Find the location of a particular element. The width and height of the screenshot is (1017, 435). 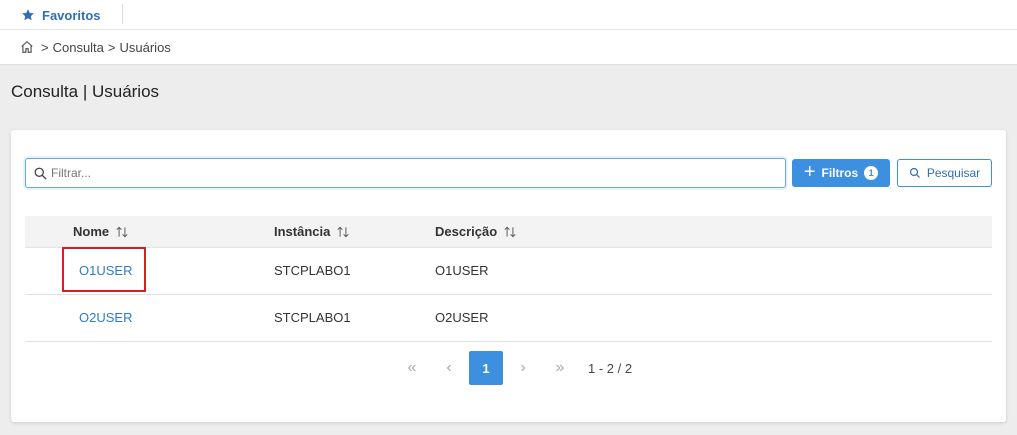

star-icon is located at coordinates (28, 15).